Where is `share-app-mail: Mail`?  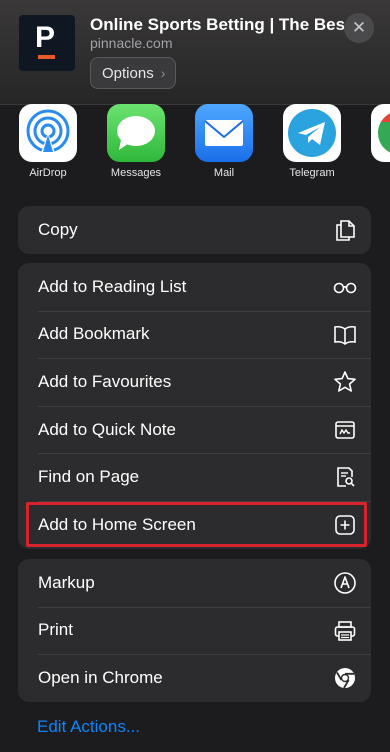
share-app-mail: Mail is located at coordinates (224, 141).